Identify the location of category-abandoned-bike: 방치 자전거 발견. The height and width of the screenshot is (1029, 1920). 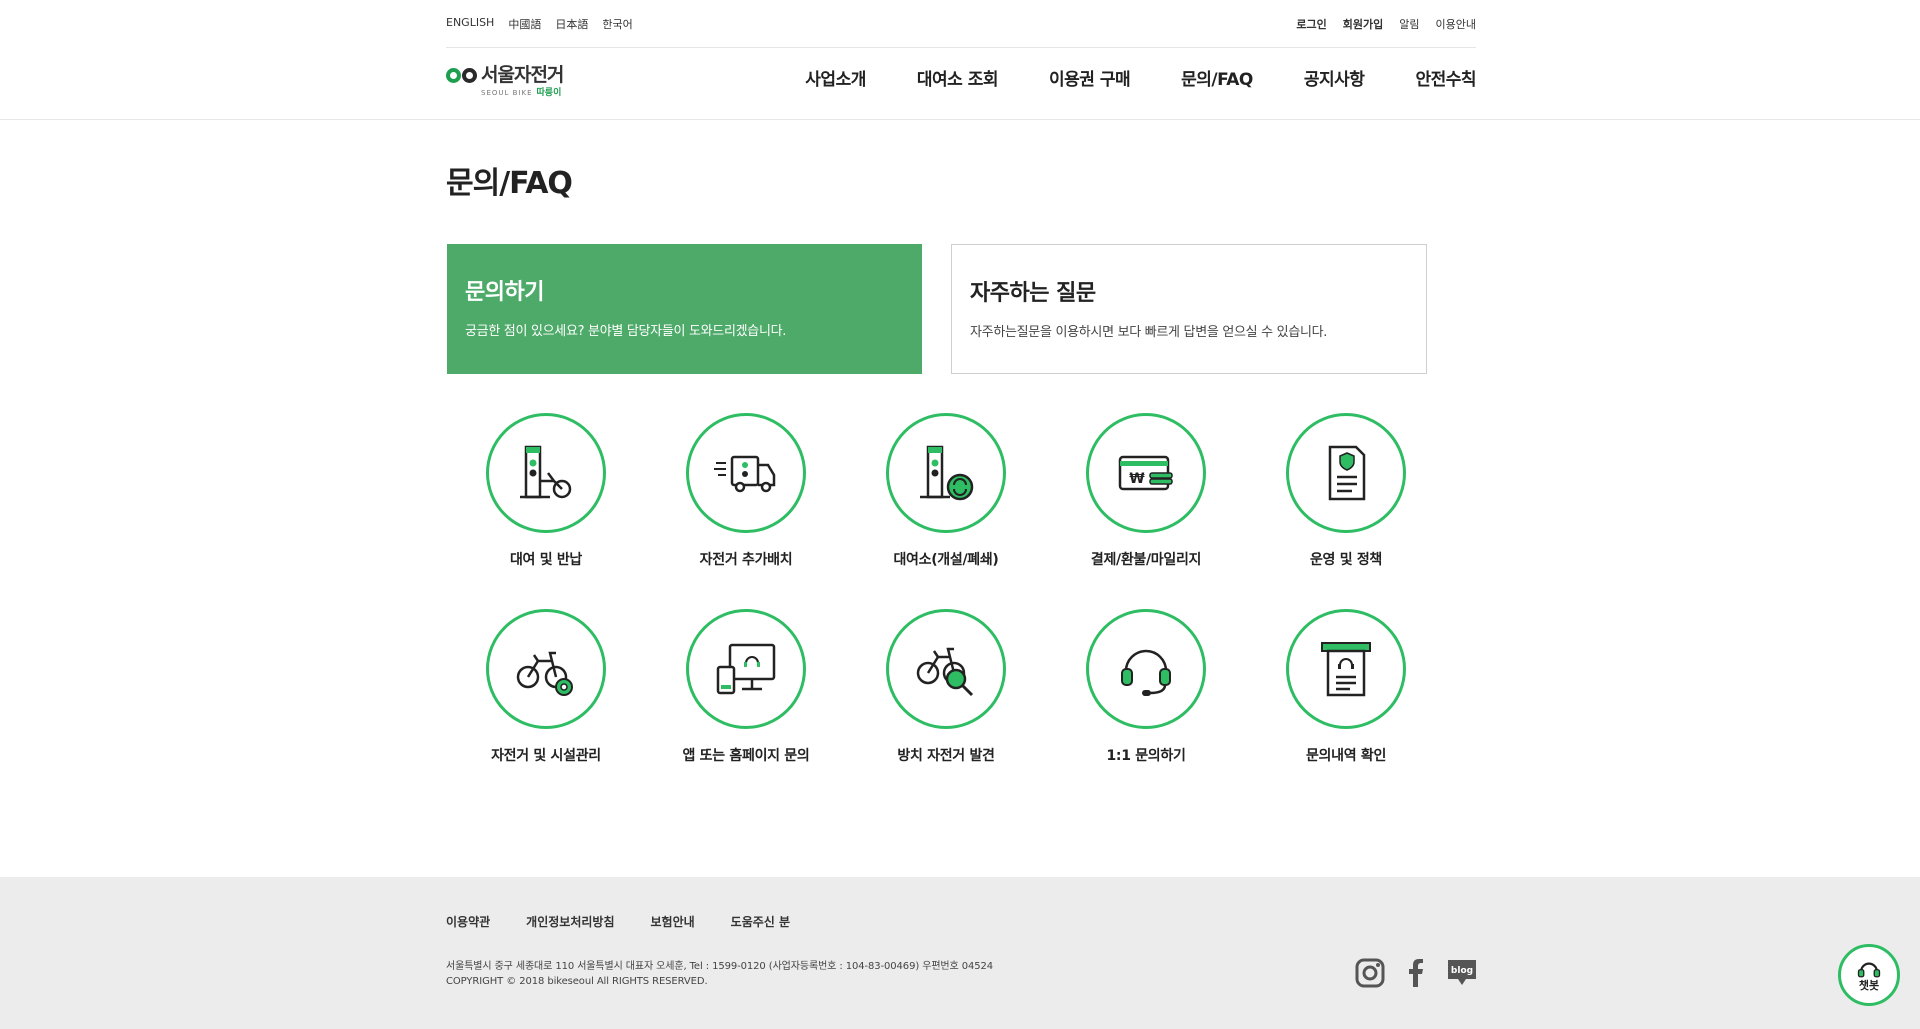
(946, 687).